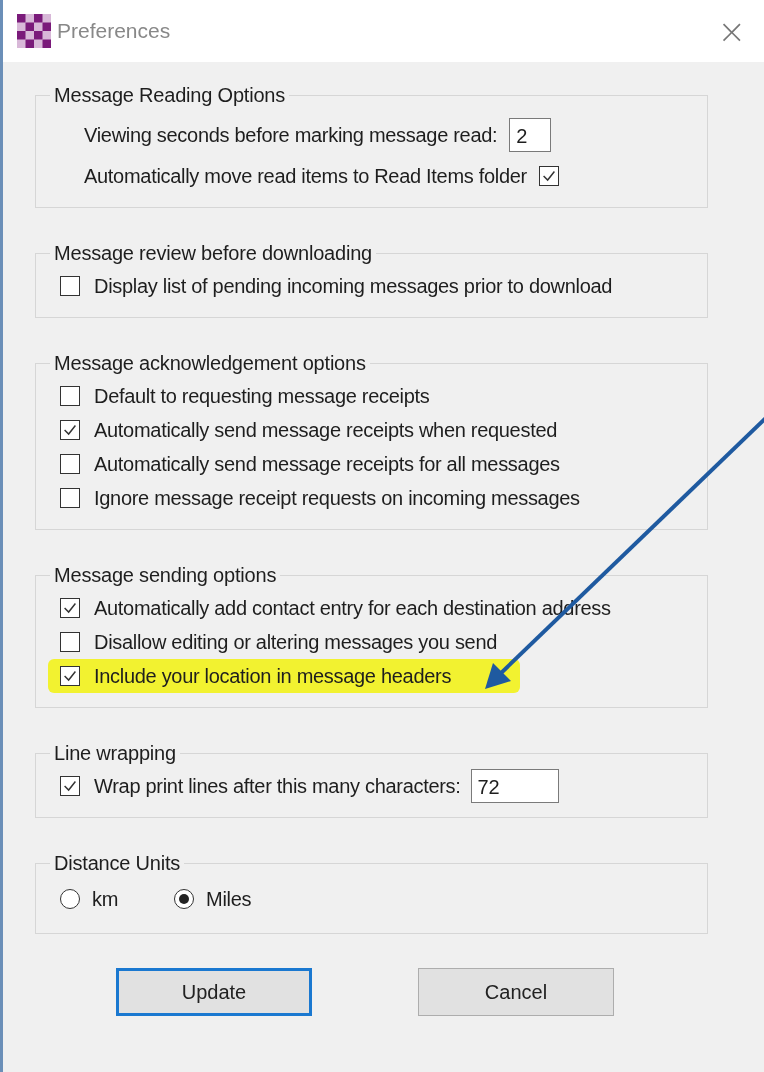 Image resolution: width=764 pixels, height=1072 pixels. I want to click on option-label: Default to requesting message receipts, so click(262, 396).